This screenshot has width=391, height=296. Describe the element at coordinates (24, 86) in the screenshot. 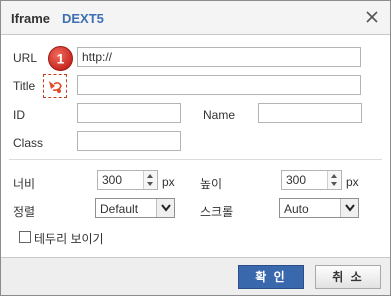

I see `title-label: Title` at that location.